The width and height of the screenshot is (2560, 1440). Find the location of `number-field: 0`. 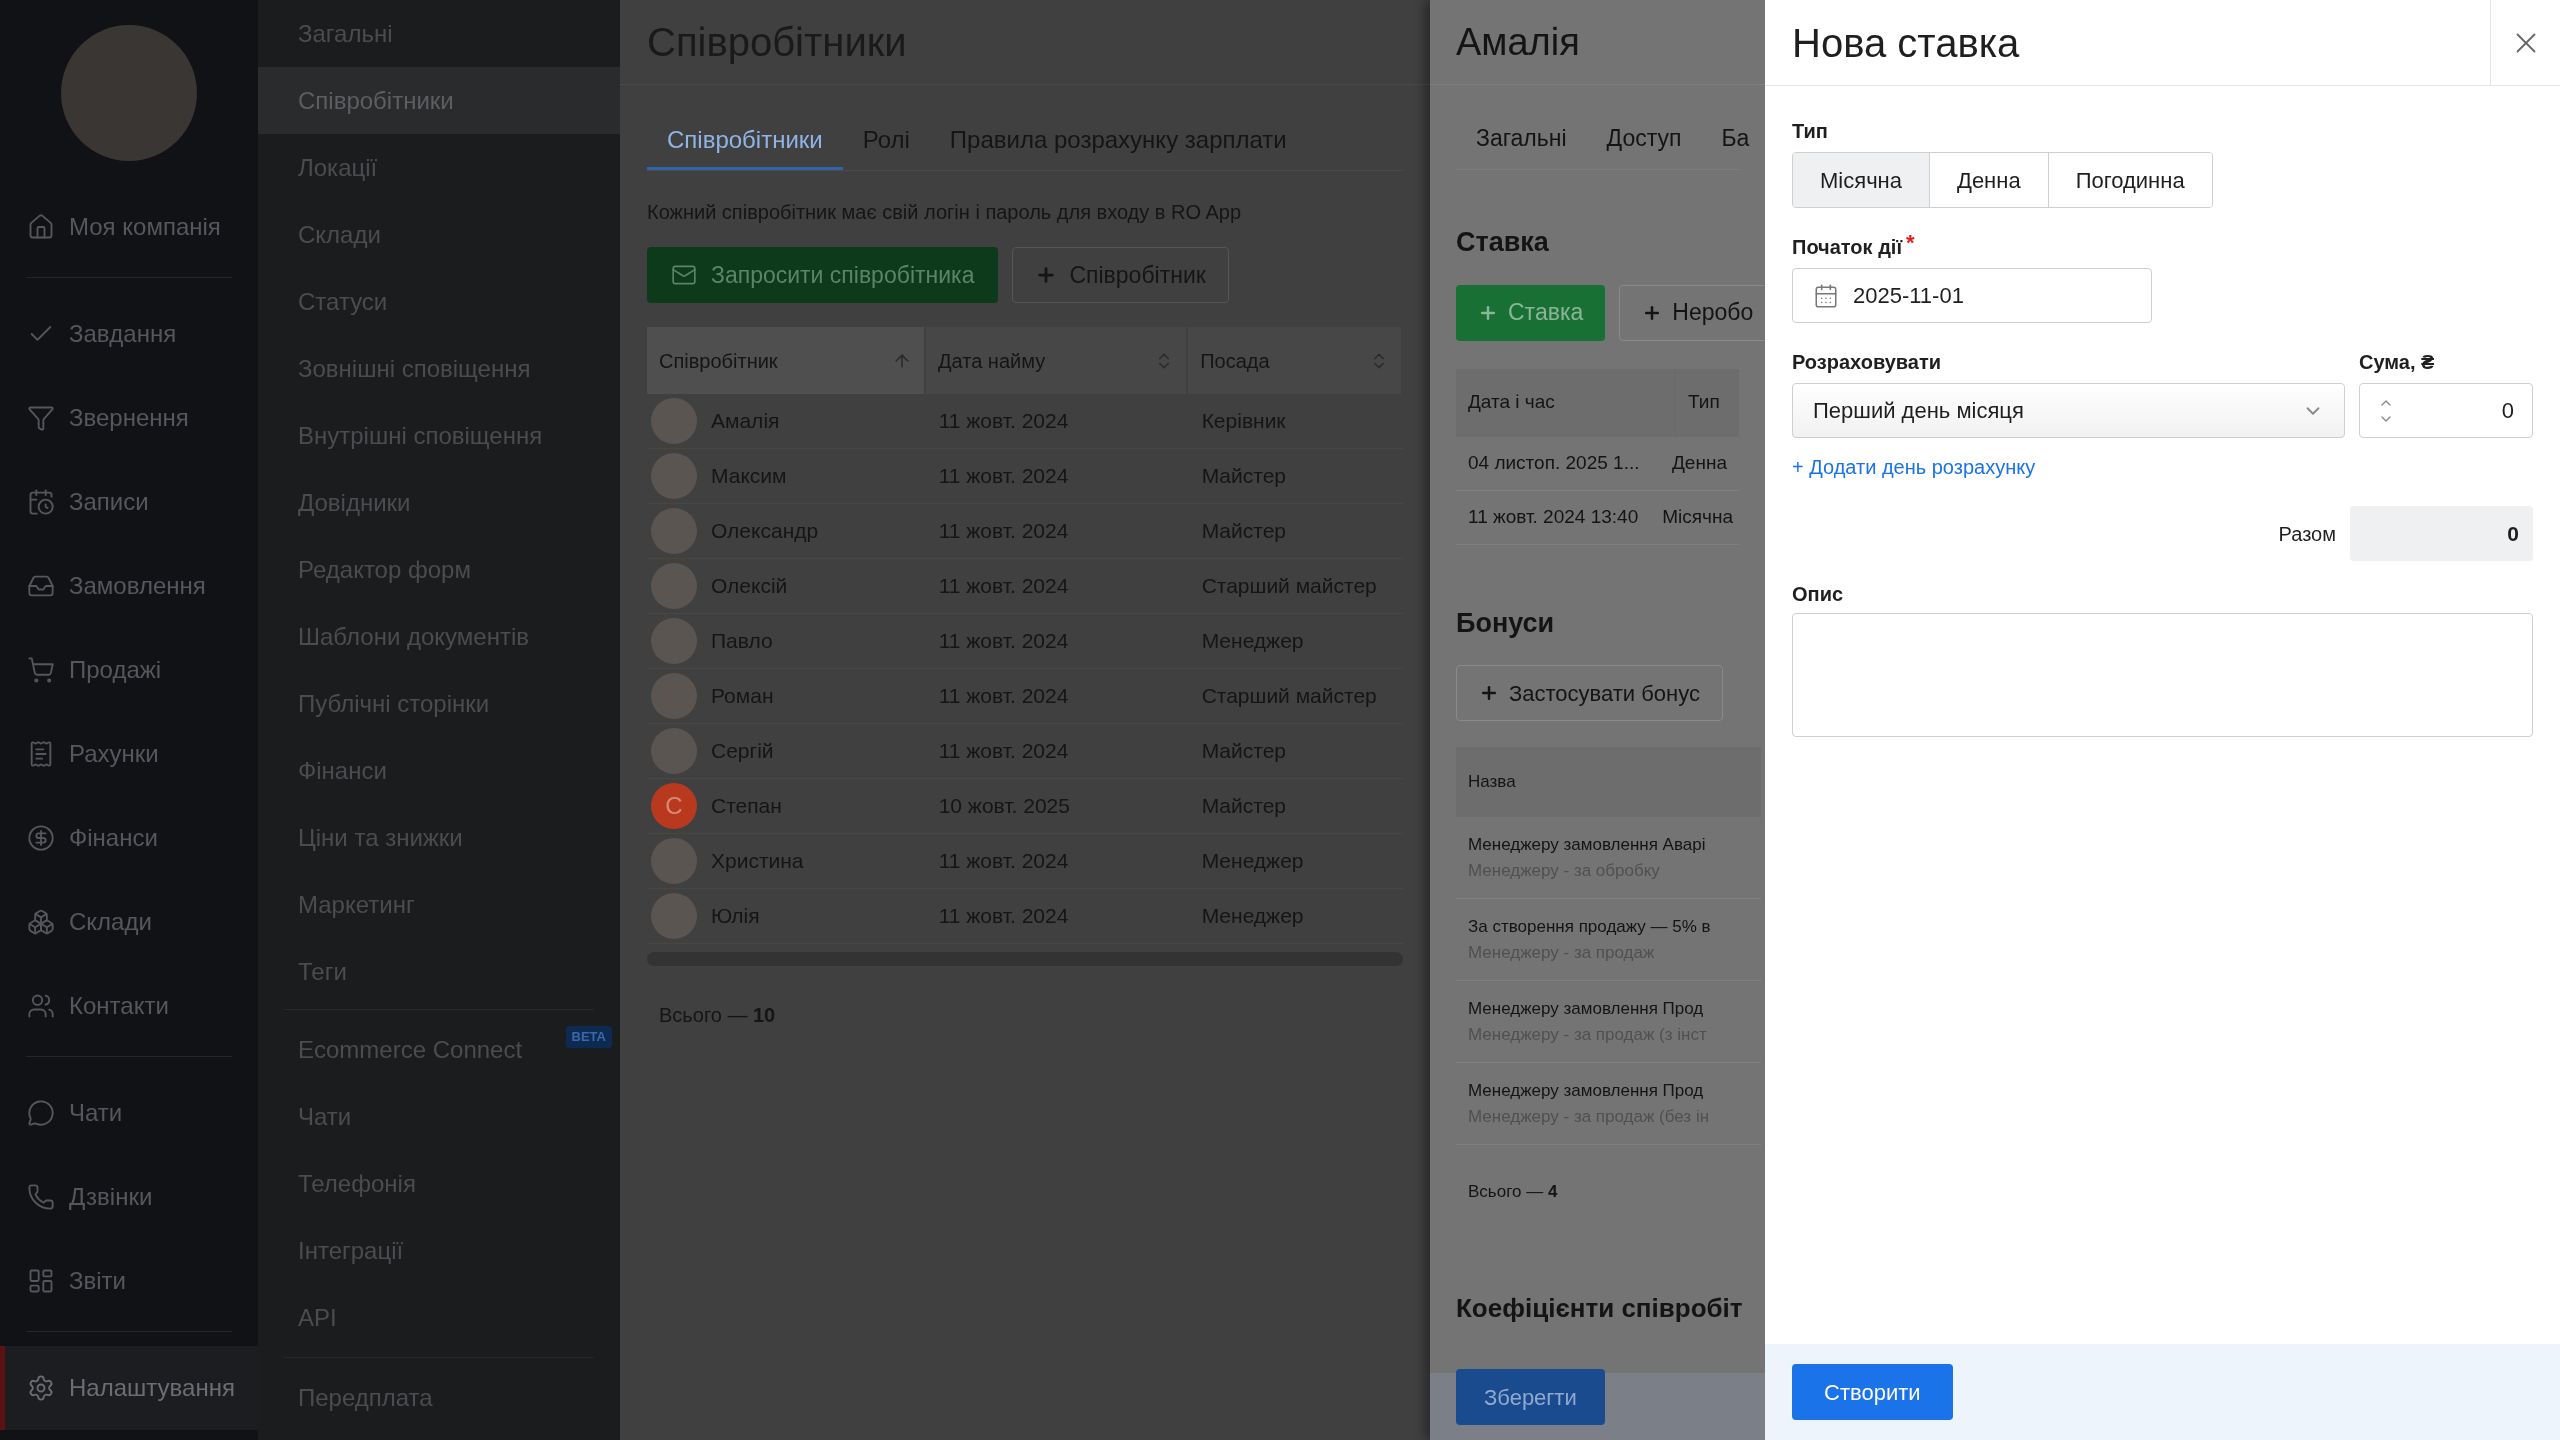

number-field: 0 is located at coordinates (2446, 410).